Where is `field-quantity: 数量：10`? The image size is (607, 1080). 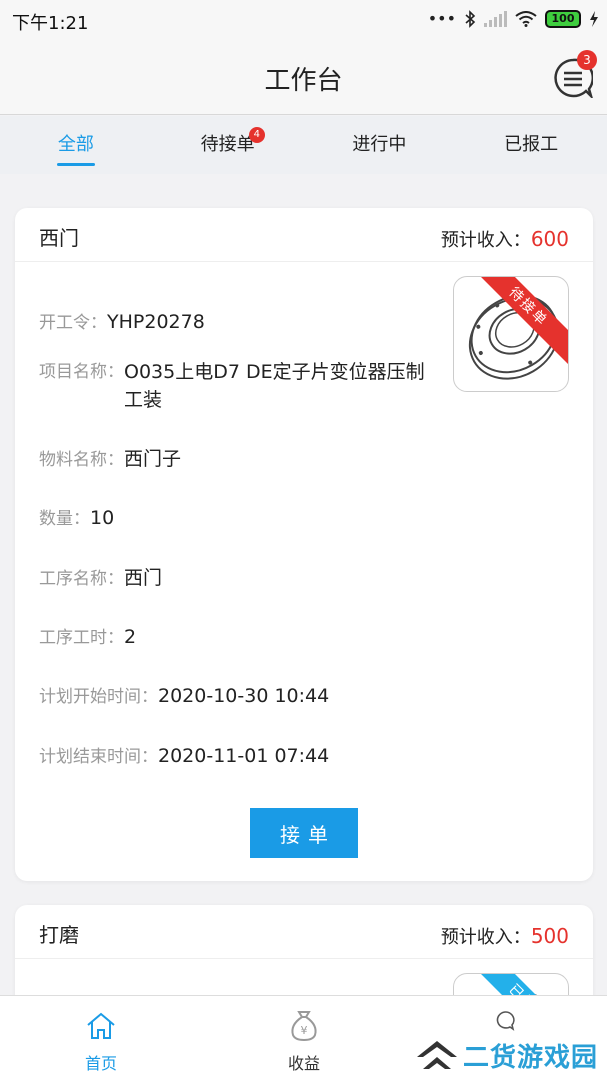 field-quantity: 数量：10 is located at coordinates (76, 518).